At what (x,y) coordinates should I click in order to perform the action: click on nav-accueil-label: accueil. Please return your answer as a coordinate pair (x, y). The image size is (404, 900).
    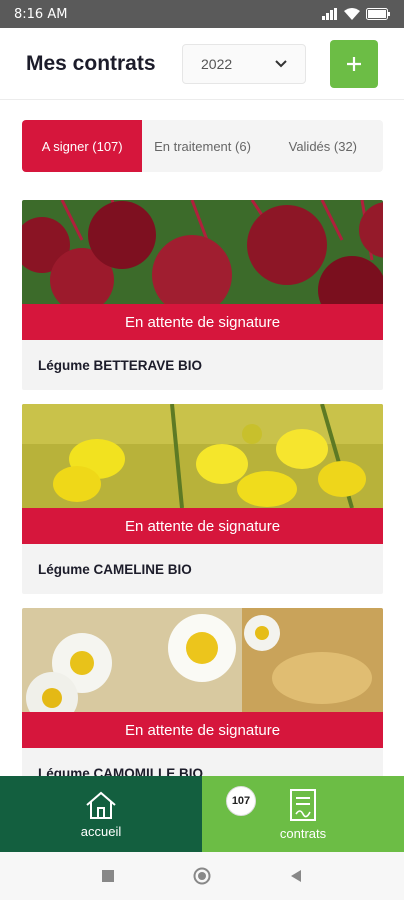
    Looking at the image, I should click on (101, 831).